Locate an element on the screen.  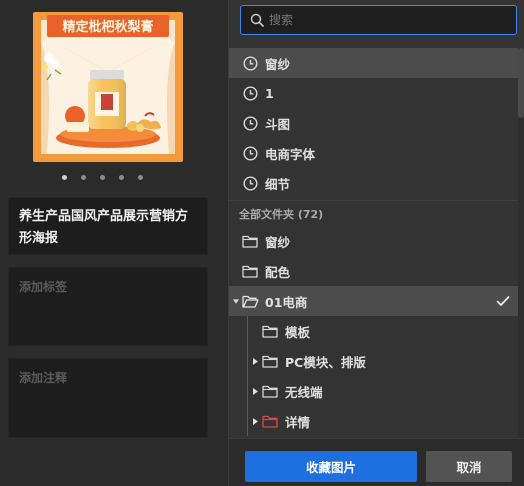
recent-item-label: 细节 is located at coordinates (278, 184).